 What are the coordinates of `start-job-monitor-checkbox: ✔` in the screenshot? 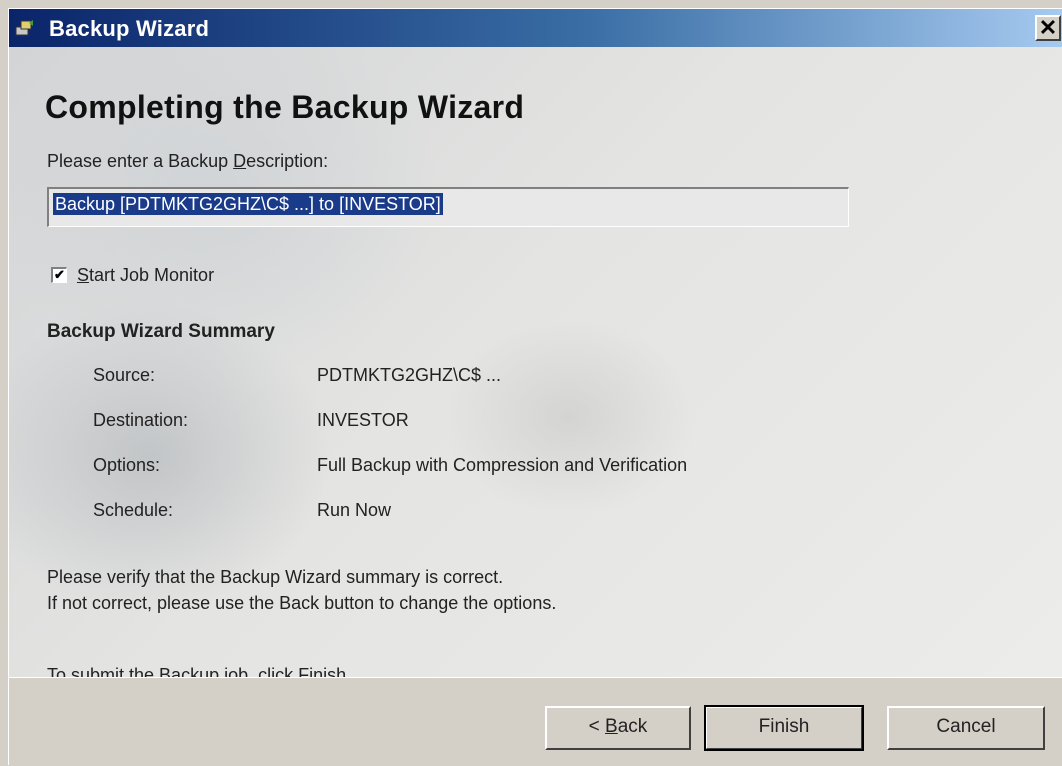 It's located at (59, 275).